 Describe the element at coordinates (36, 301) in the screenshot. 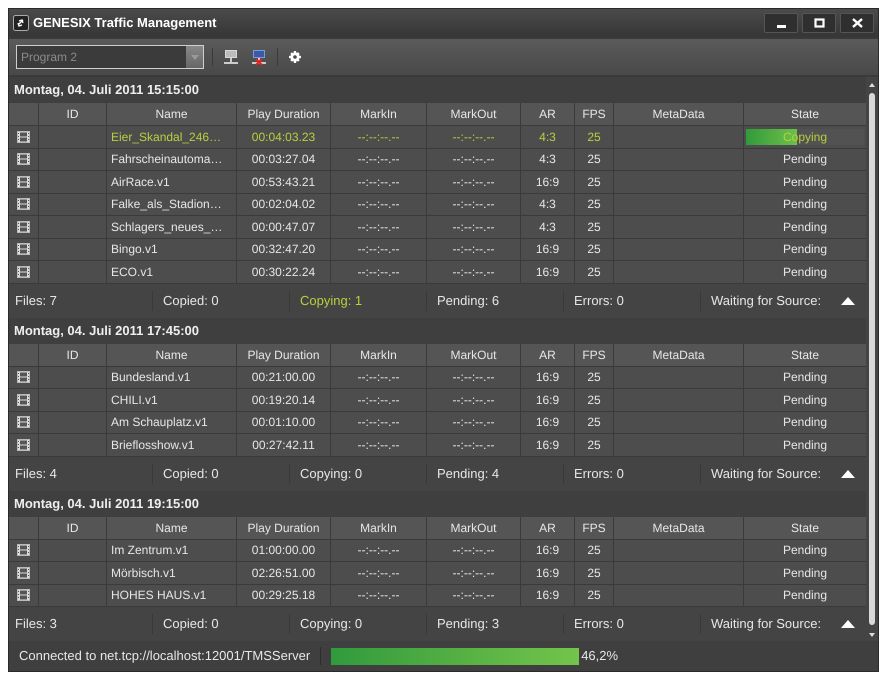

I see `summary-count: Files: 7` at that location.